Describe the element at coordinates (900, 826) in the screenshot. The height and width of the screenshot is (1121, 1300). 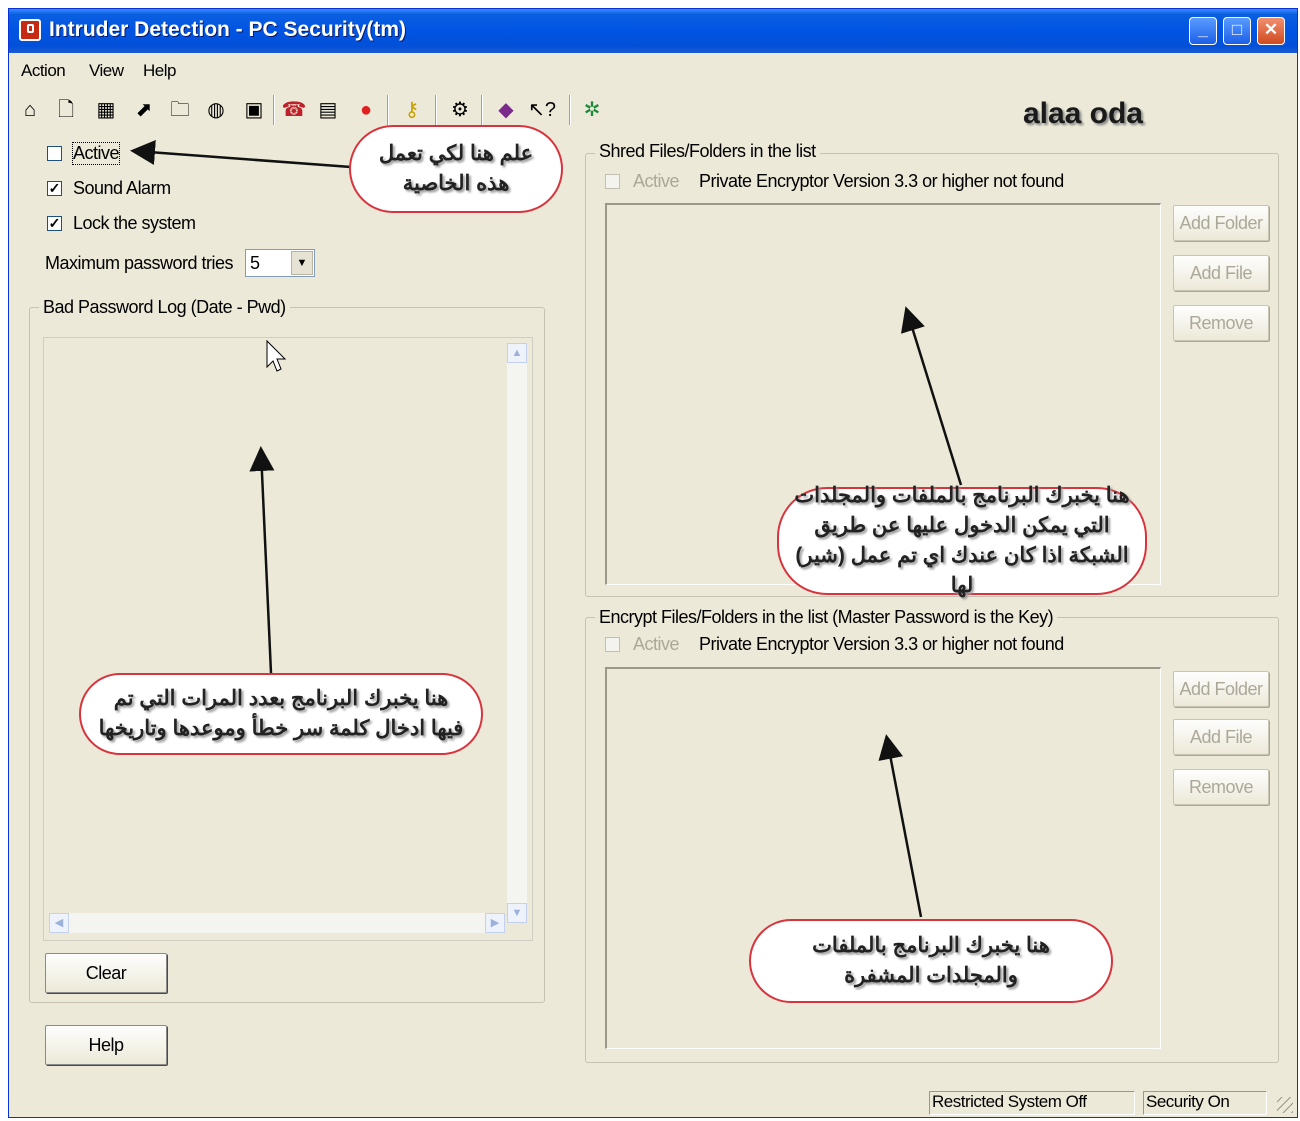
I see `encrypt-arrow` at that location.